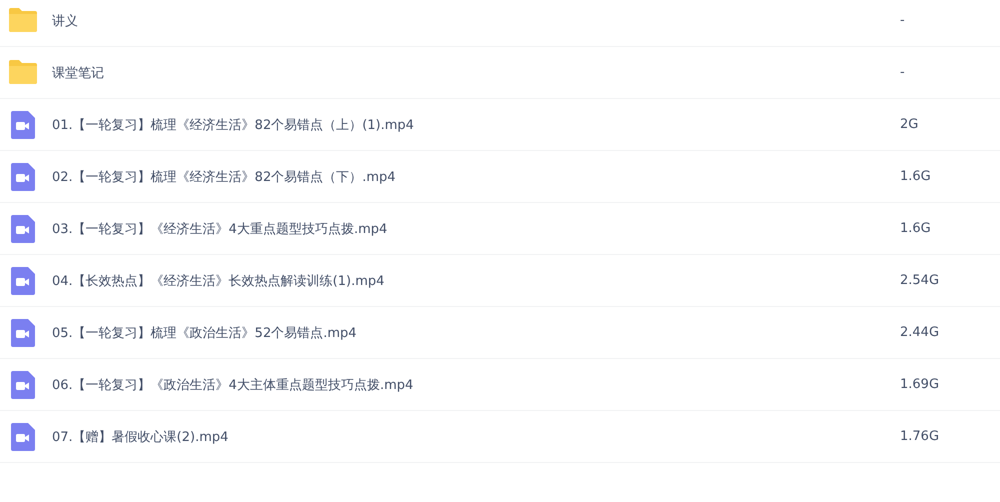 The width and height of the screenshot is (1000, 502). Describe the element at coordinates (476, 229) in the screenshot. I see `file-name: 03.【一轮复习】《经济生活》4大重点题型技巧点拨.mp4` at that location.